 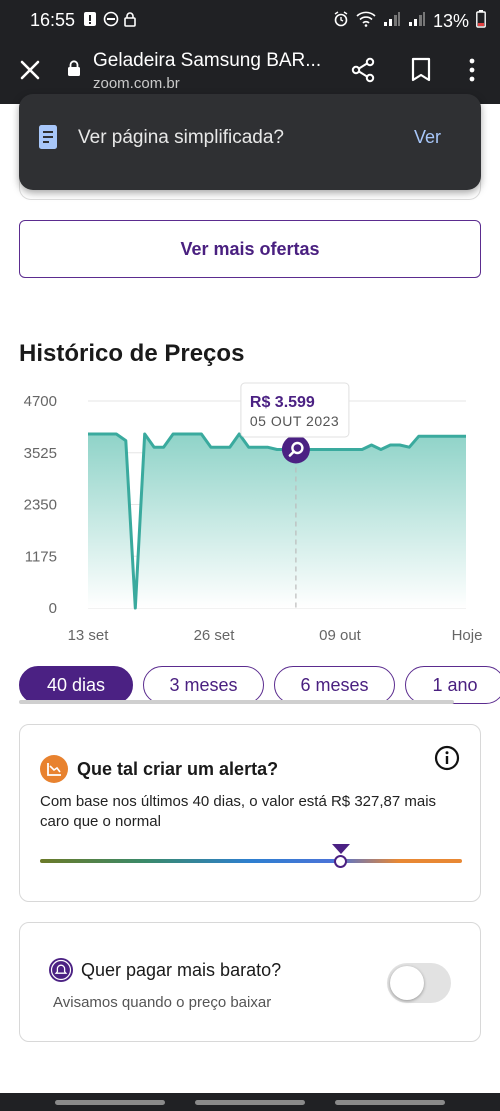 I want to click on period-pill-40-dias: 40 dias, so click(x=76, y=685).